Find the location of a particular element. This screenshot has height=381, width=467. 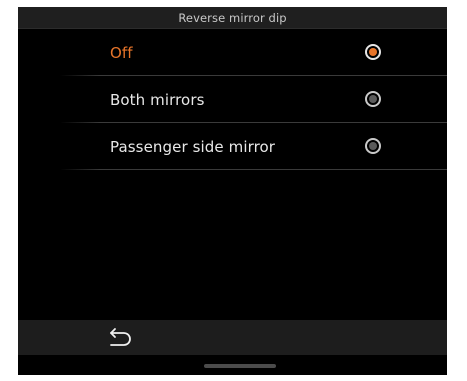

option-both-mirrors: Both mirrors is located at coordinates (232, 99).